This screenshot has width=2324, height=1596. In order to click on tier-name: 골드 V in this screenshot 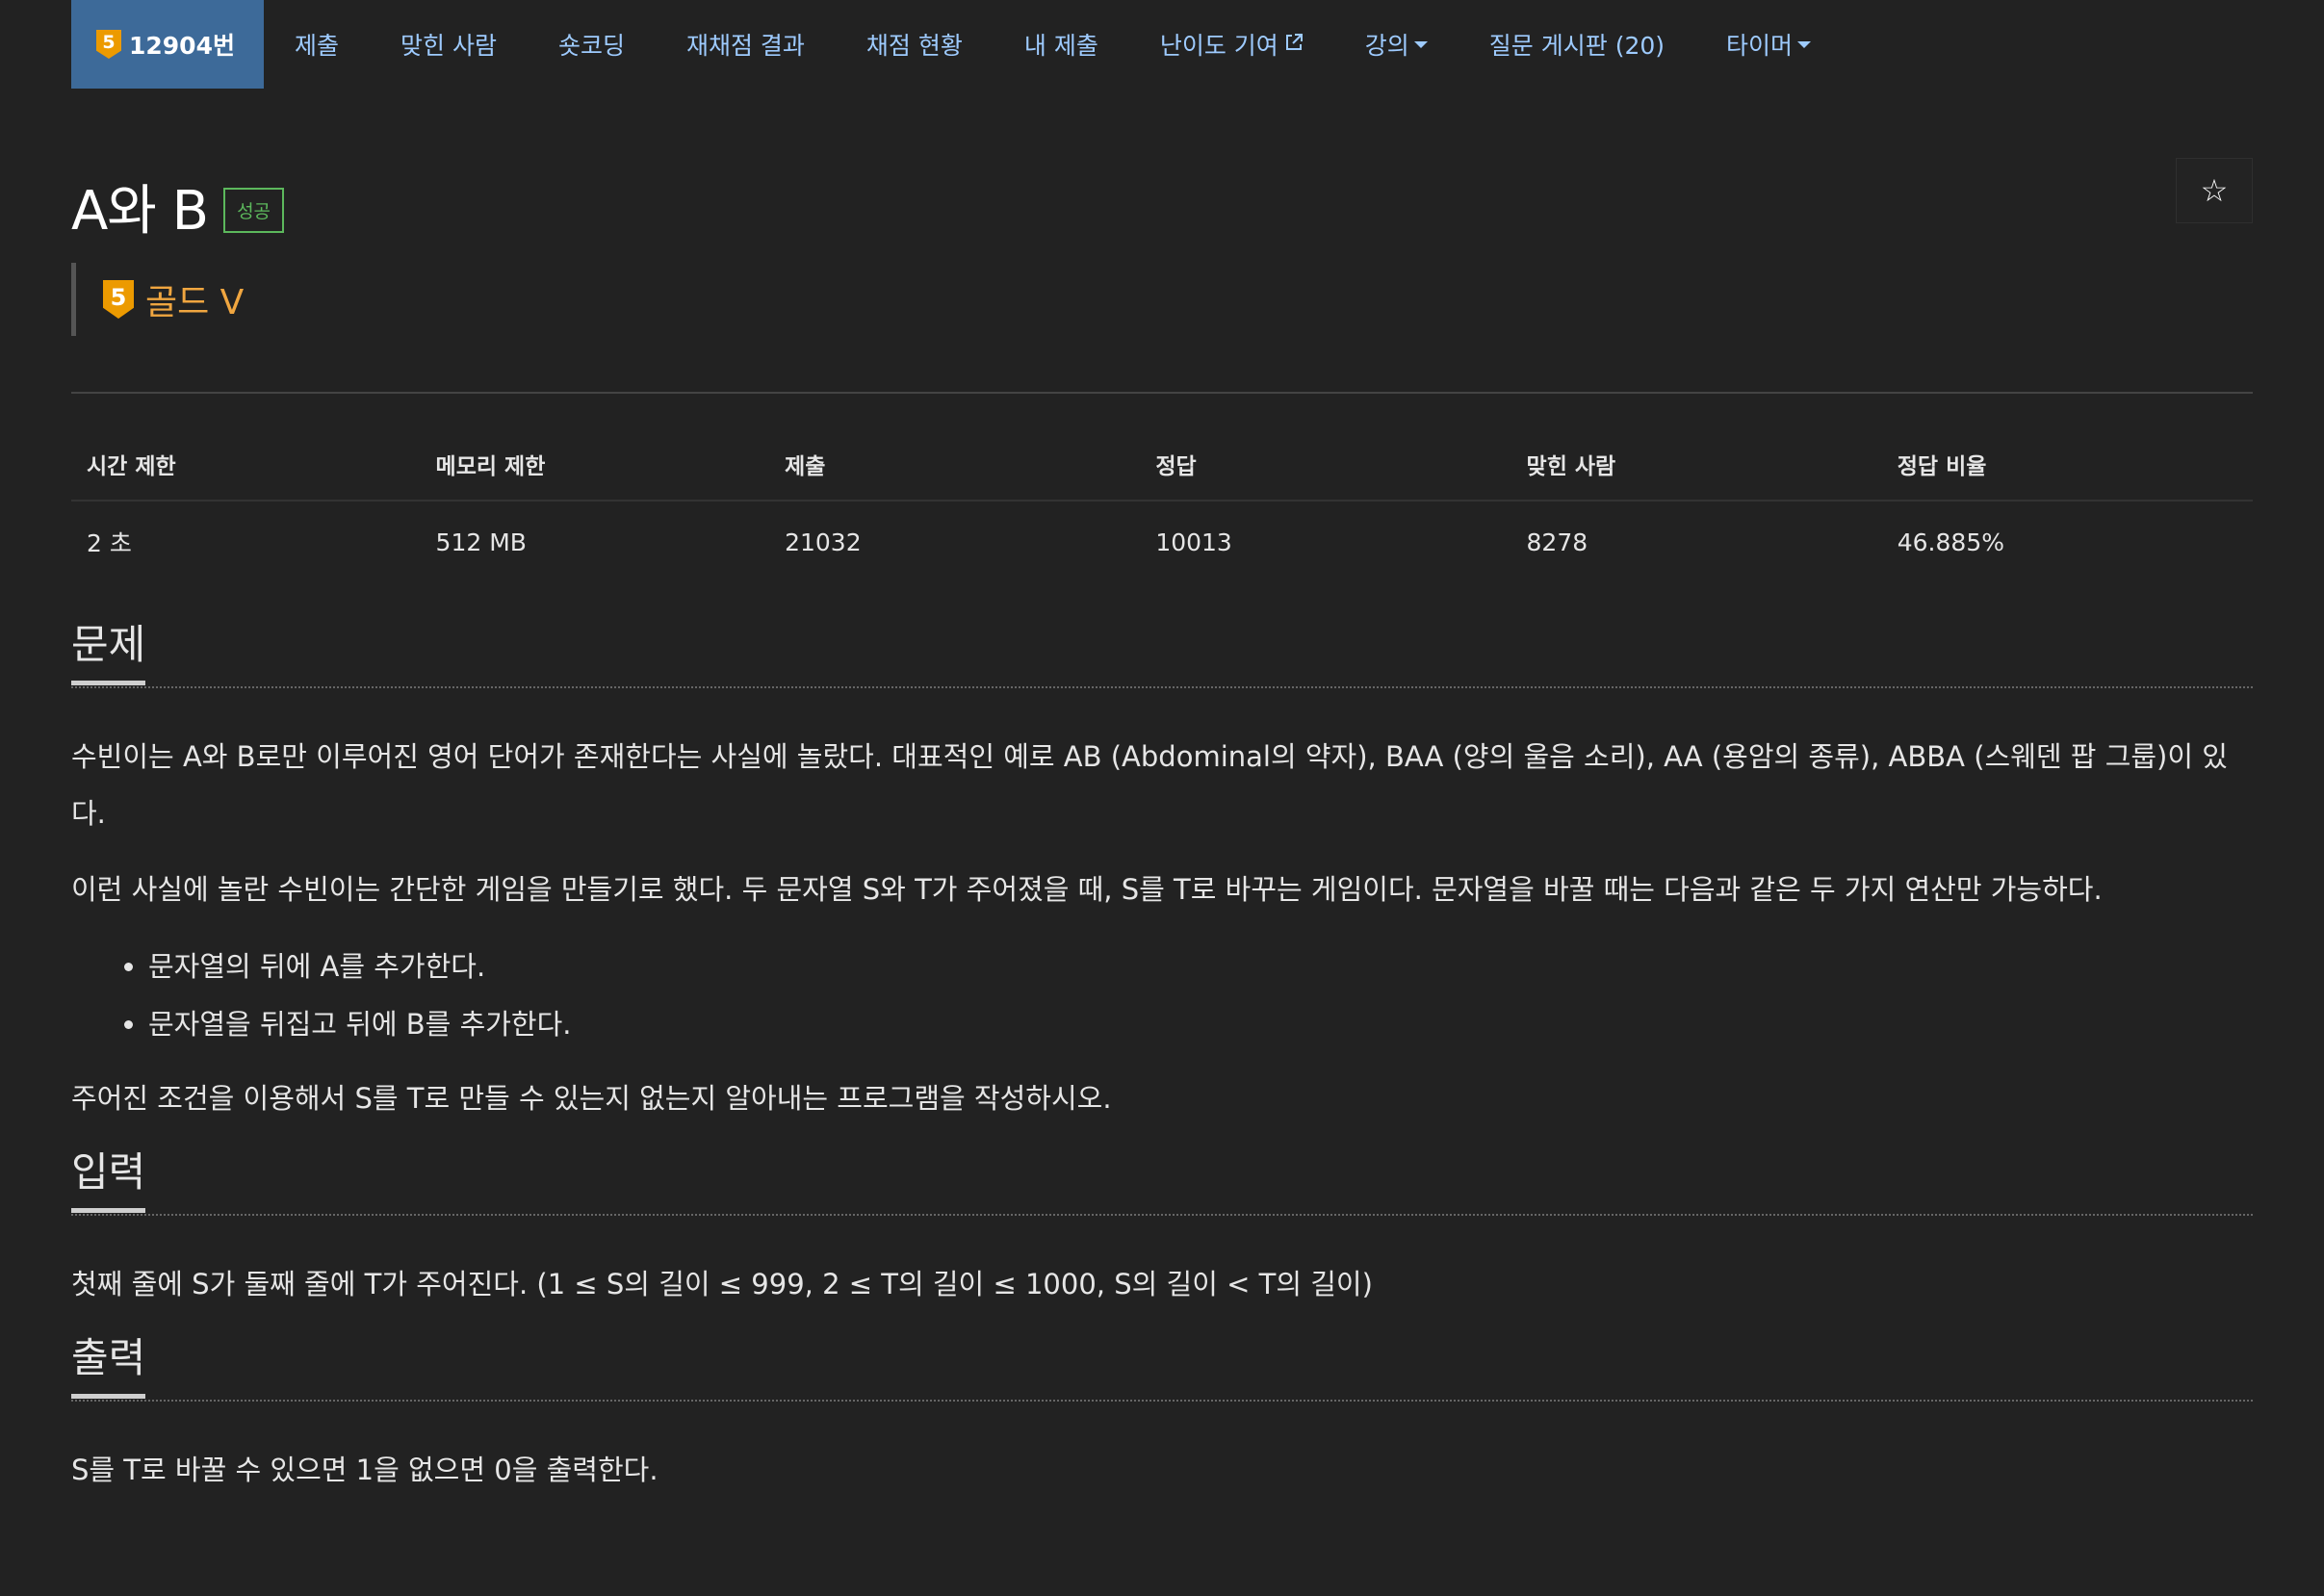, I will do `click(194, 299)`.